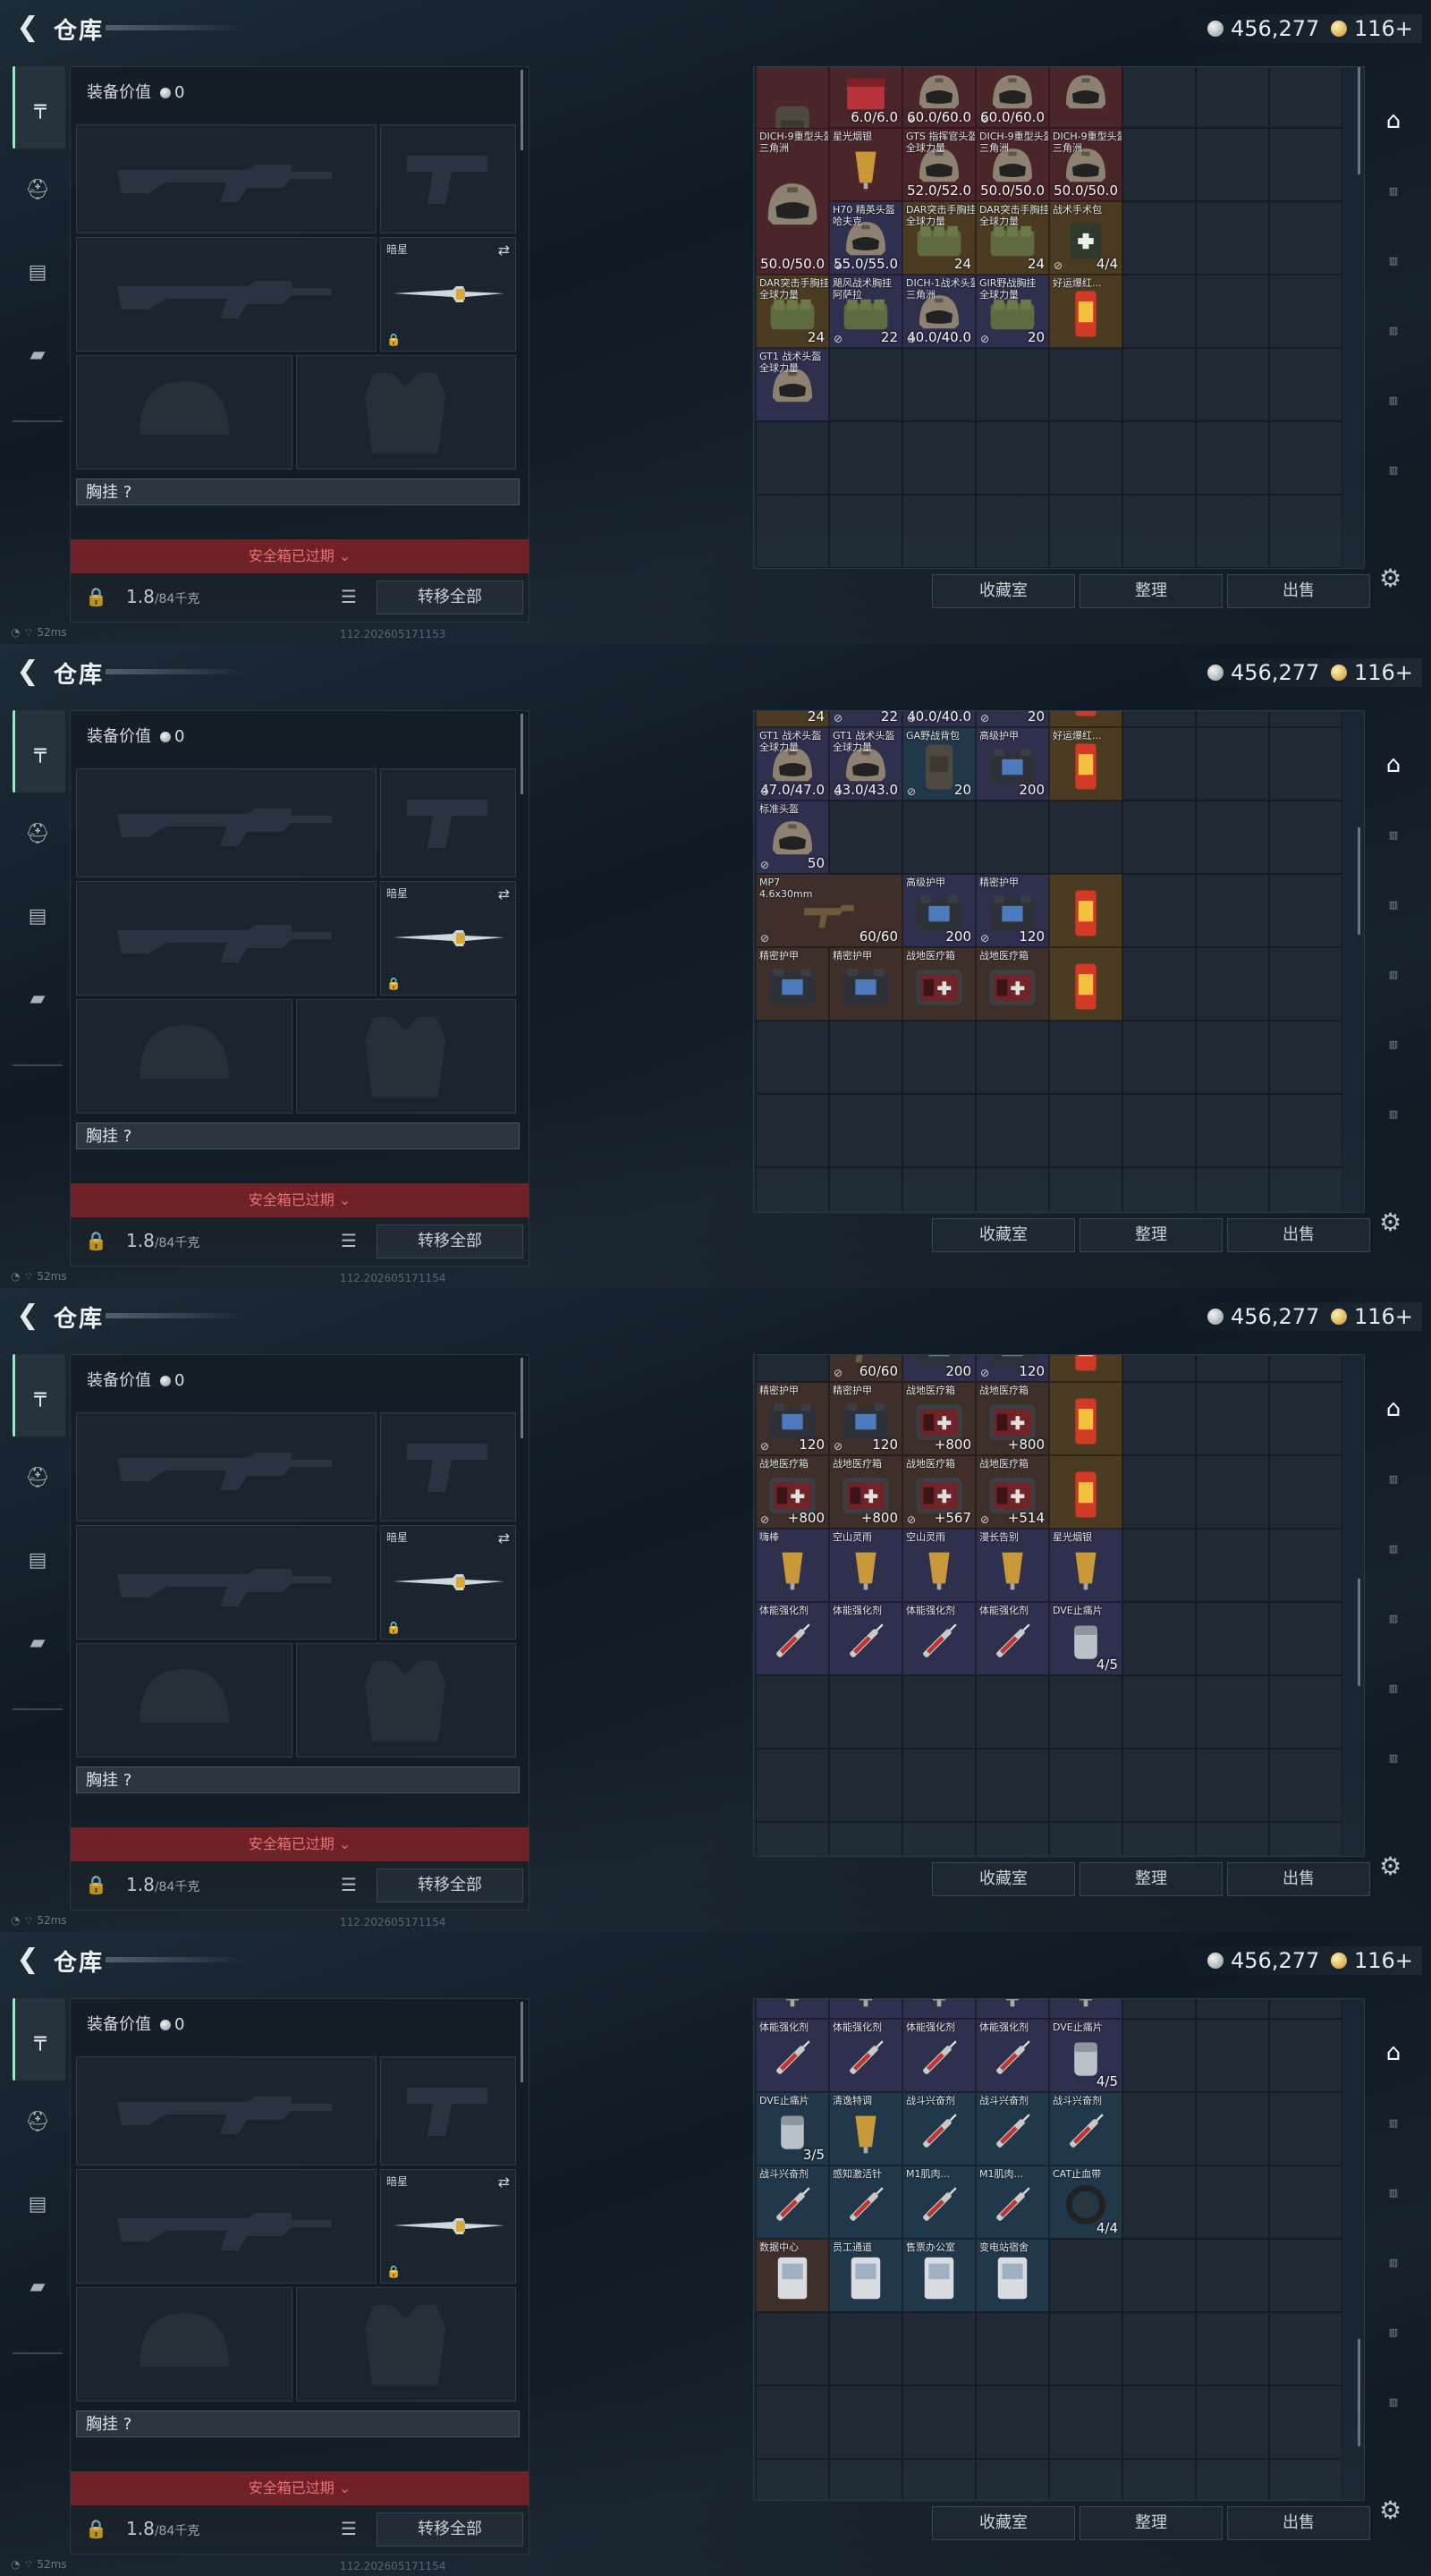 The width and height of the screenshot is (1431, 2576). I want to click on tab-6: ▥, so click(1394, 469).